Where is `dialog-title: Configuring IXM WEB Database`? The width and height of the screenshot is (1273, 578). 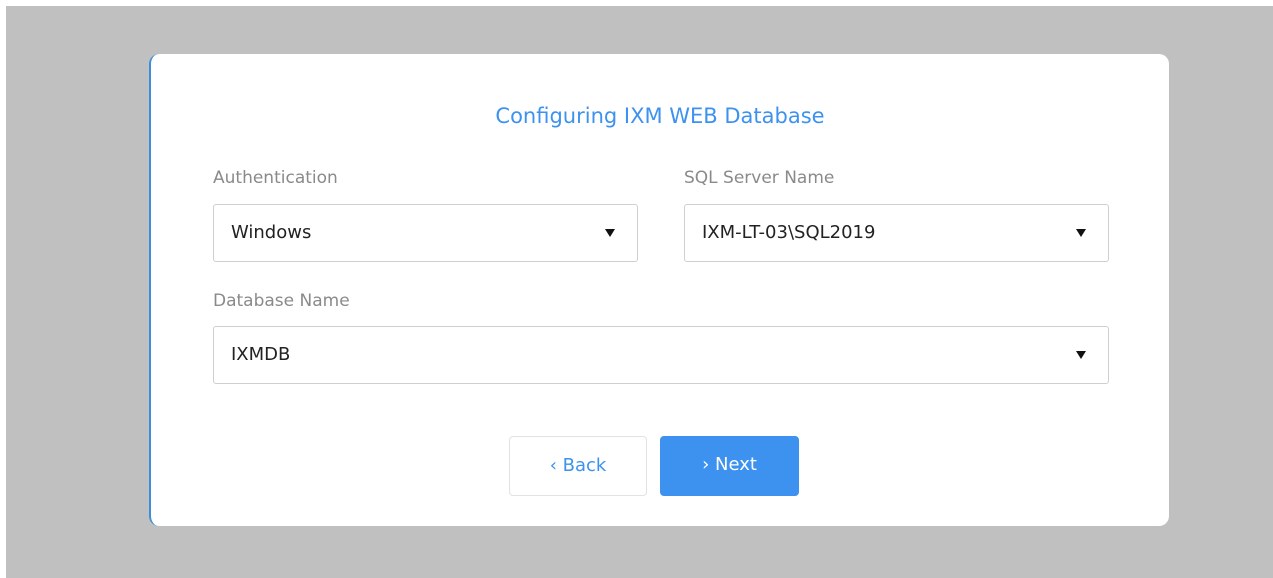
dialog-title: Configuring IXM WEB Database is located at coordinates (660, 116).